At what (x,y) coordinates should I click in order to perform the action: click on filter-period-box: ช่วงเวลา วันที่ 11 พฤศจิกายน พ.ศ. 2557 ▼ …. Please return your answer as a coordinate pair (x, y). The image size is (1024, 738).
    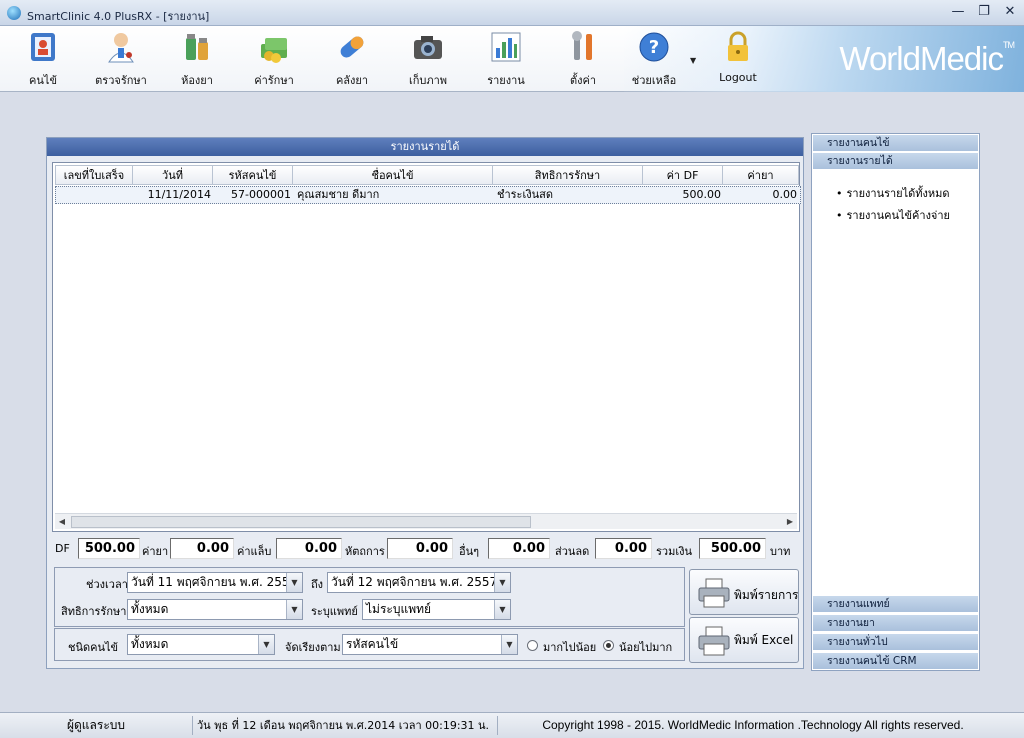
    Looking at the image, I should click on (369, 597).